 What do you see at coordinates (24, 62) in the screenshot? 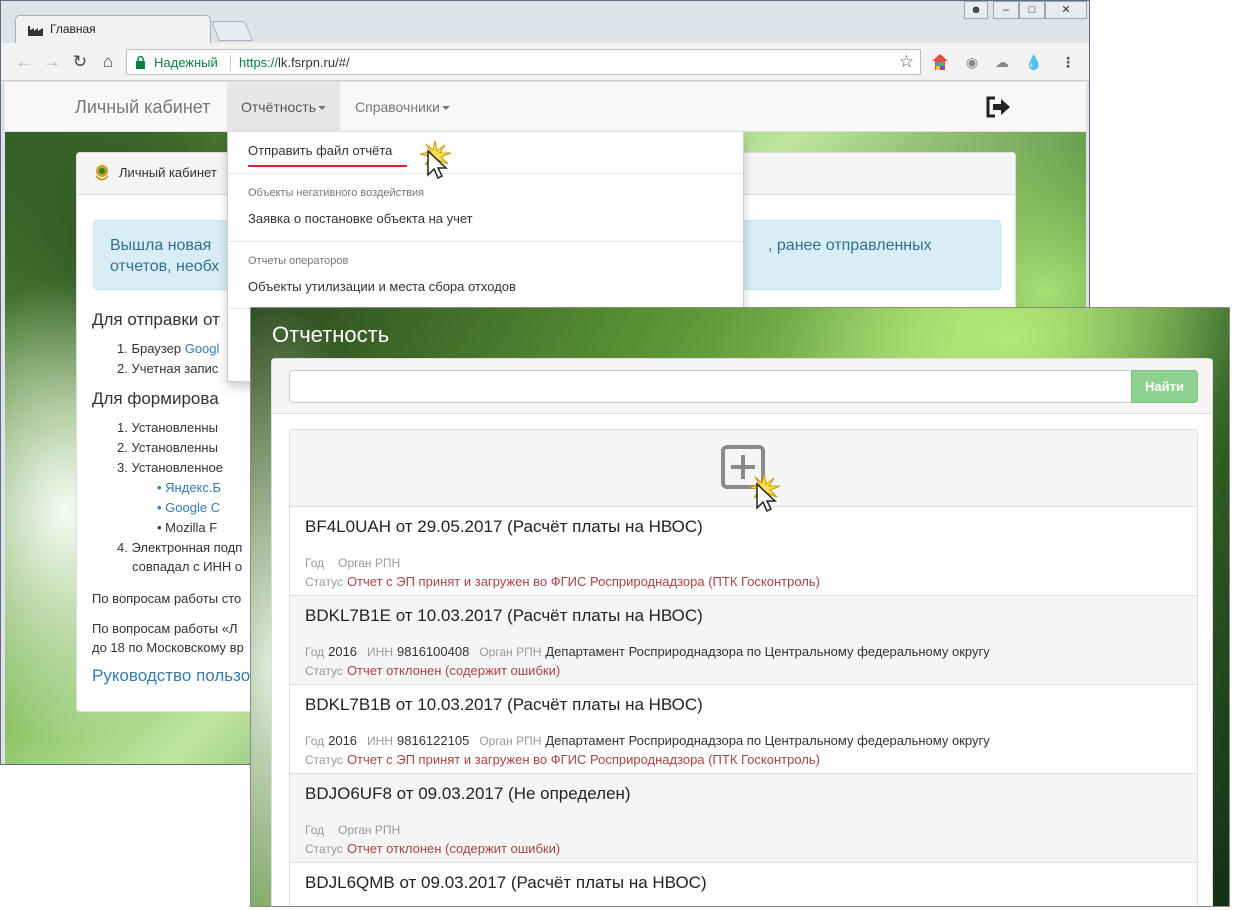
I see `back-arrow-icon: ←` at bounding box center [24, 62].